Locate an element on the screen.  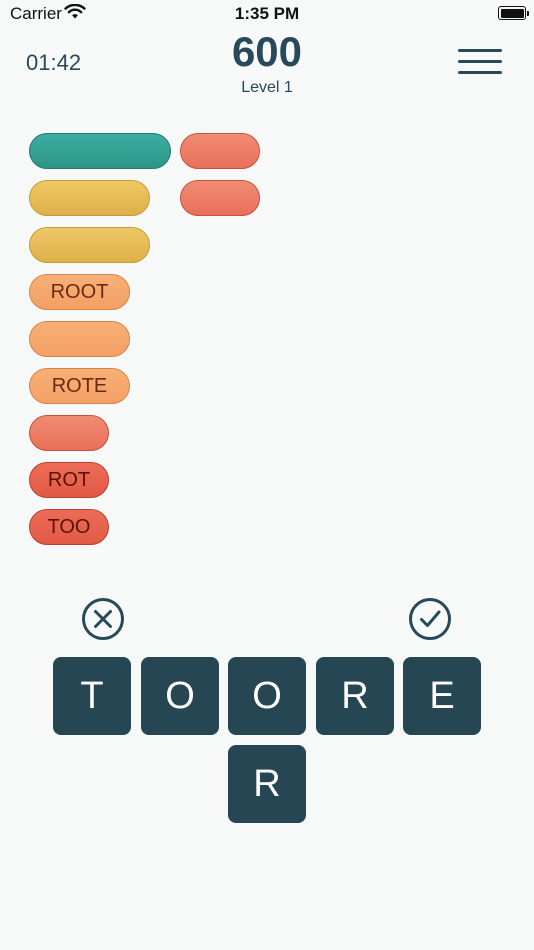
letter-tile: T is located at coordinates (92, 696).